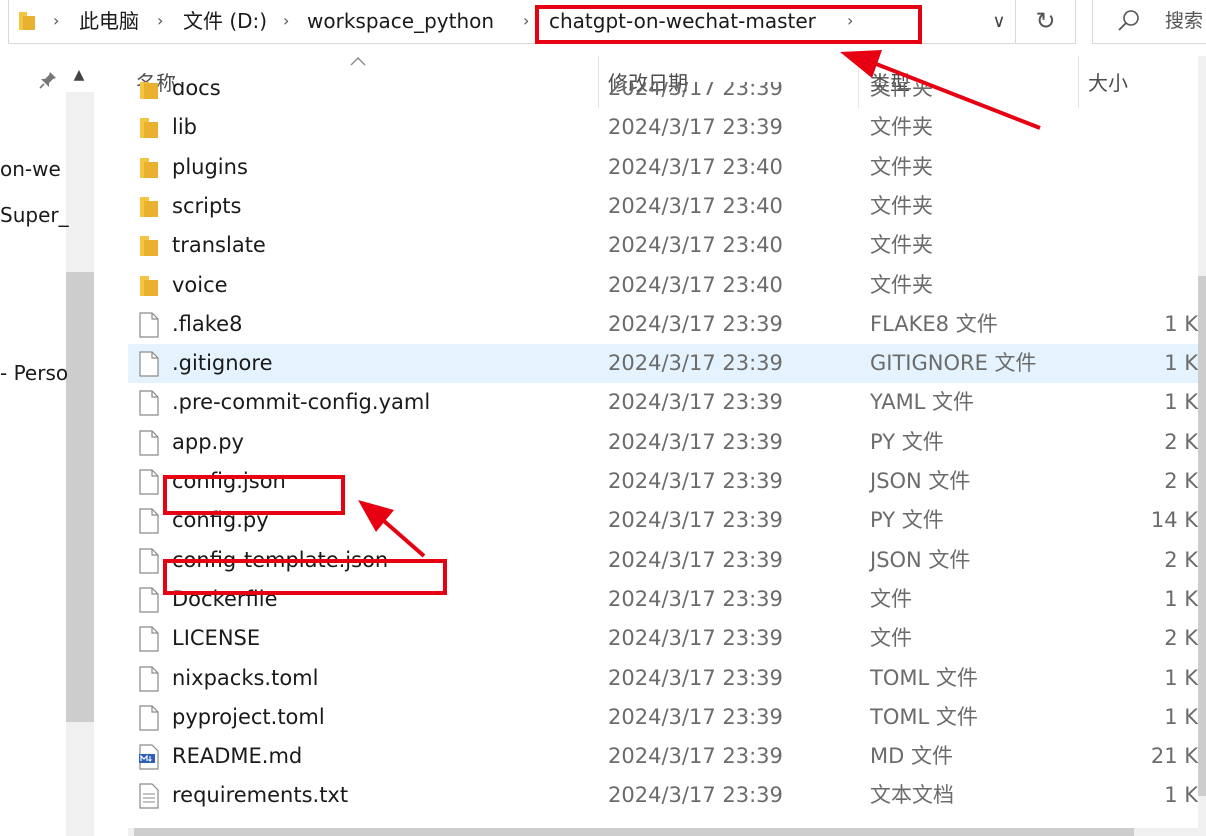 The width and height of the screenshot is (1206, 836). I want to click on table-row: scripts 2024/3/17 23:40 文件夹, so click(667, 206).